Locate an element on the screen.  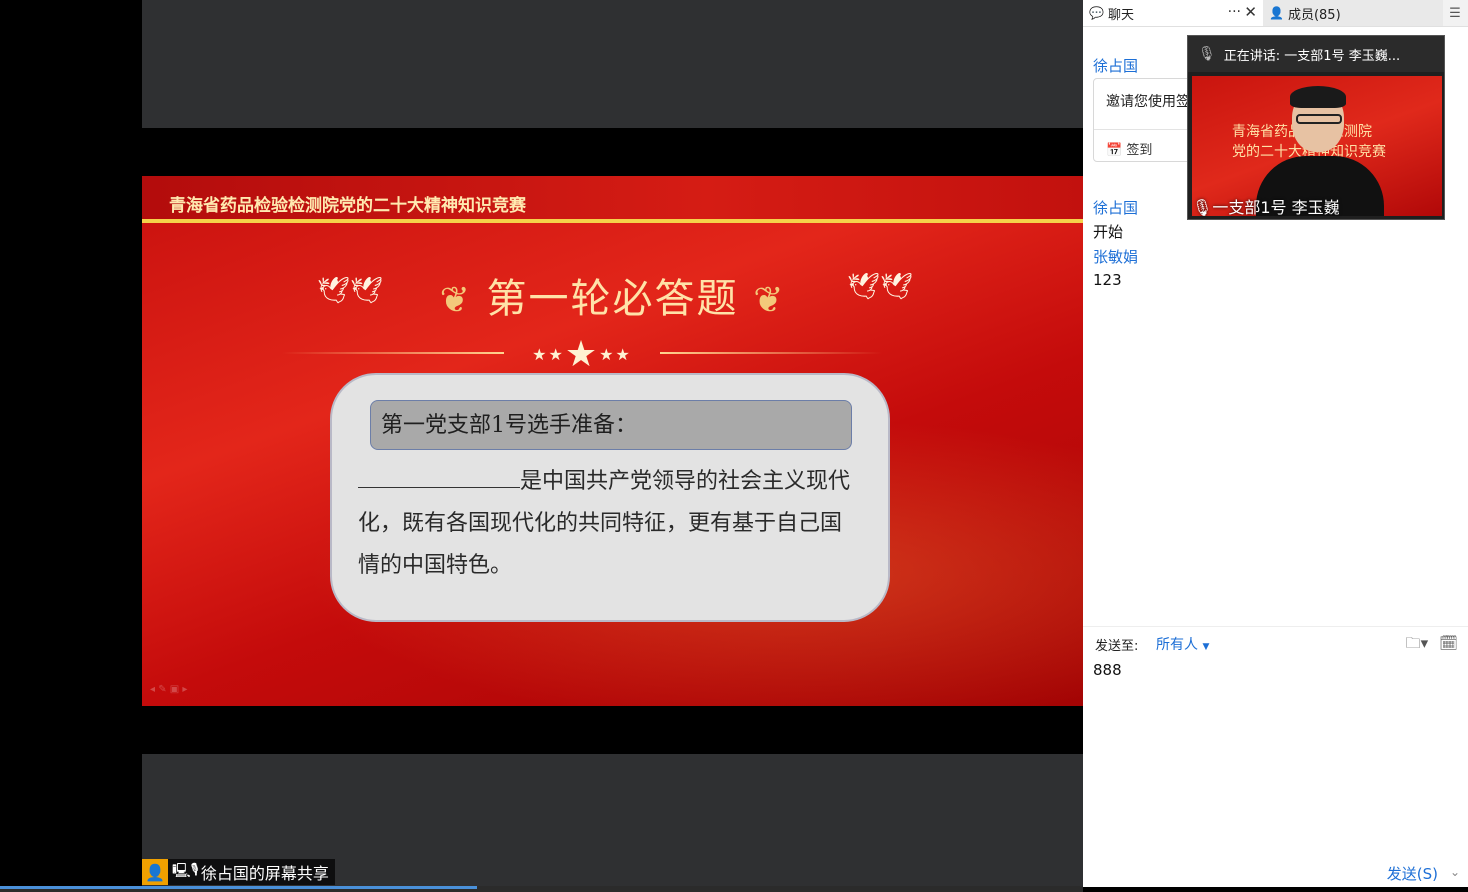
folder-icon: 🗀▾ is located at coordinates (1417, 643).